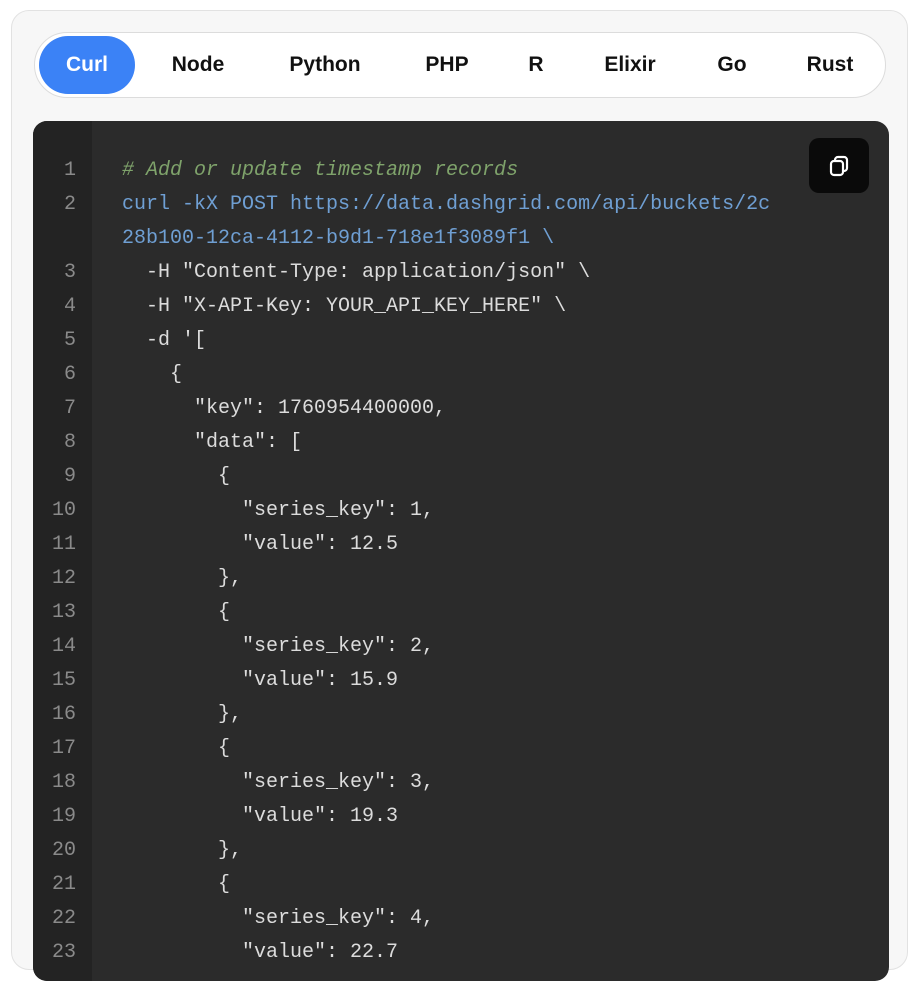  Describe the element at coordinates (63, 884) in the screenshot. I see `line-number: 21` at that location.